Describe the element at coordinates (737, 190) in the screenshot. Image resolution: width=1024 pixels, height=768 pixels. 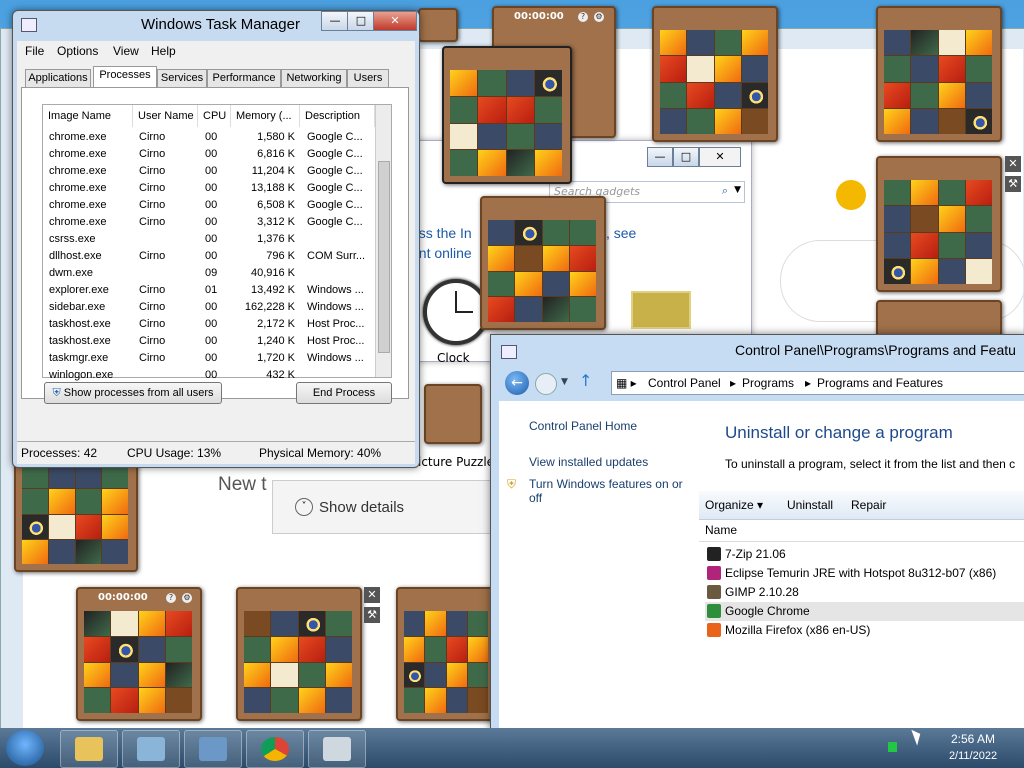
I see `chevron-down-icon: ▼` at that location.